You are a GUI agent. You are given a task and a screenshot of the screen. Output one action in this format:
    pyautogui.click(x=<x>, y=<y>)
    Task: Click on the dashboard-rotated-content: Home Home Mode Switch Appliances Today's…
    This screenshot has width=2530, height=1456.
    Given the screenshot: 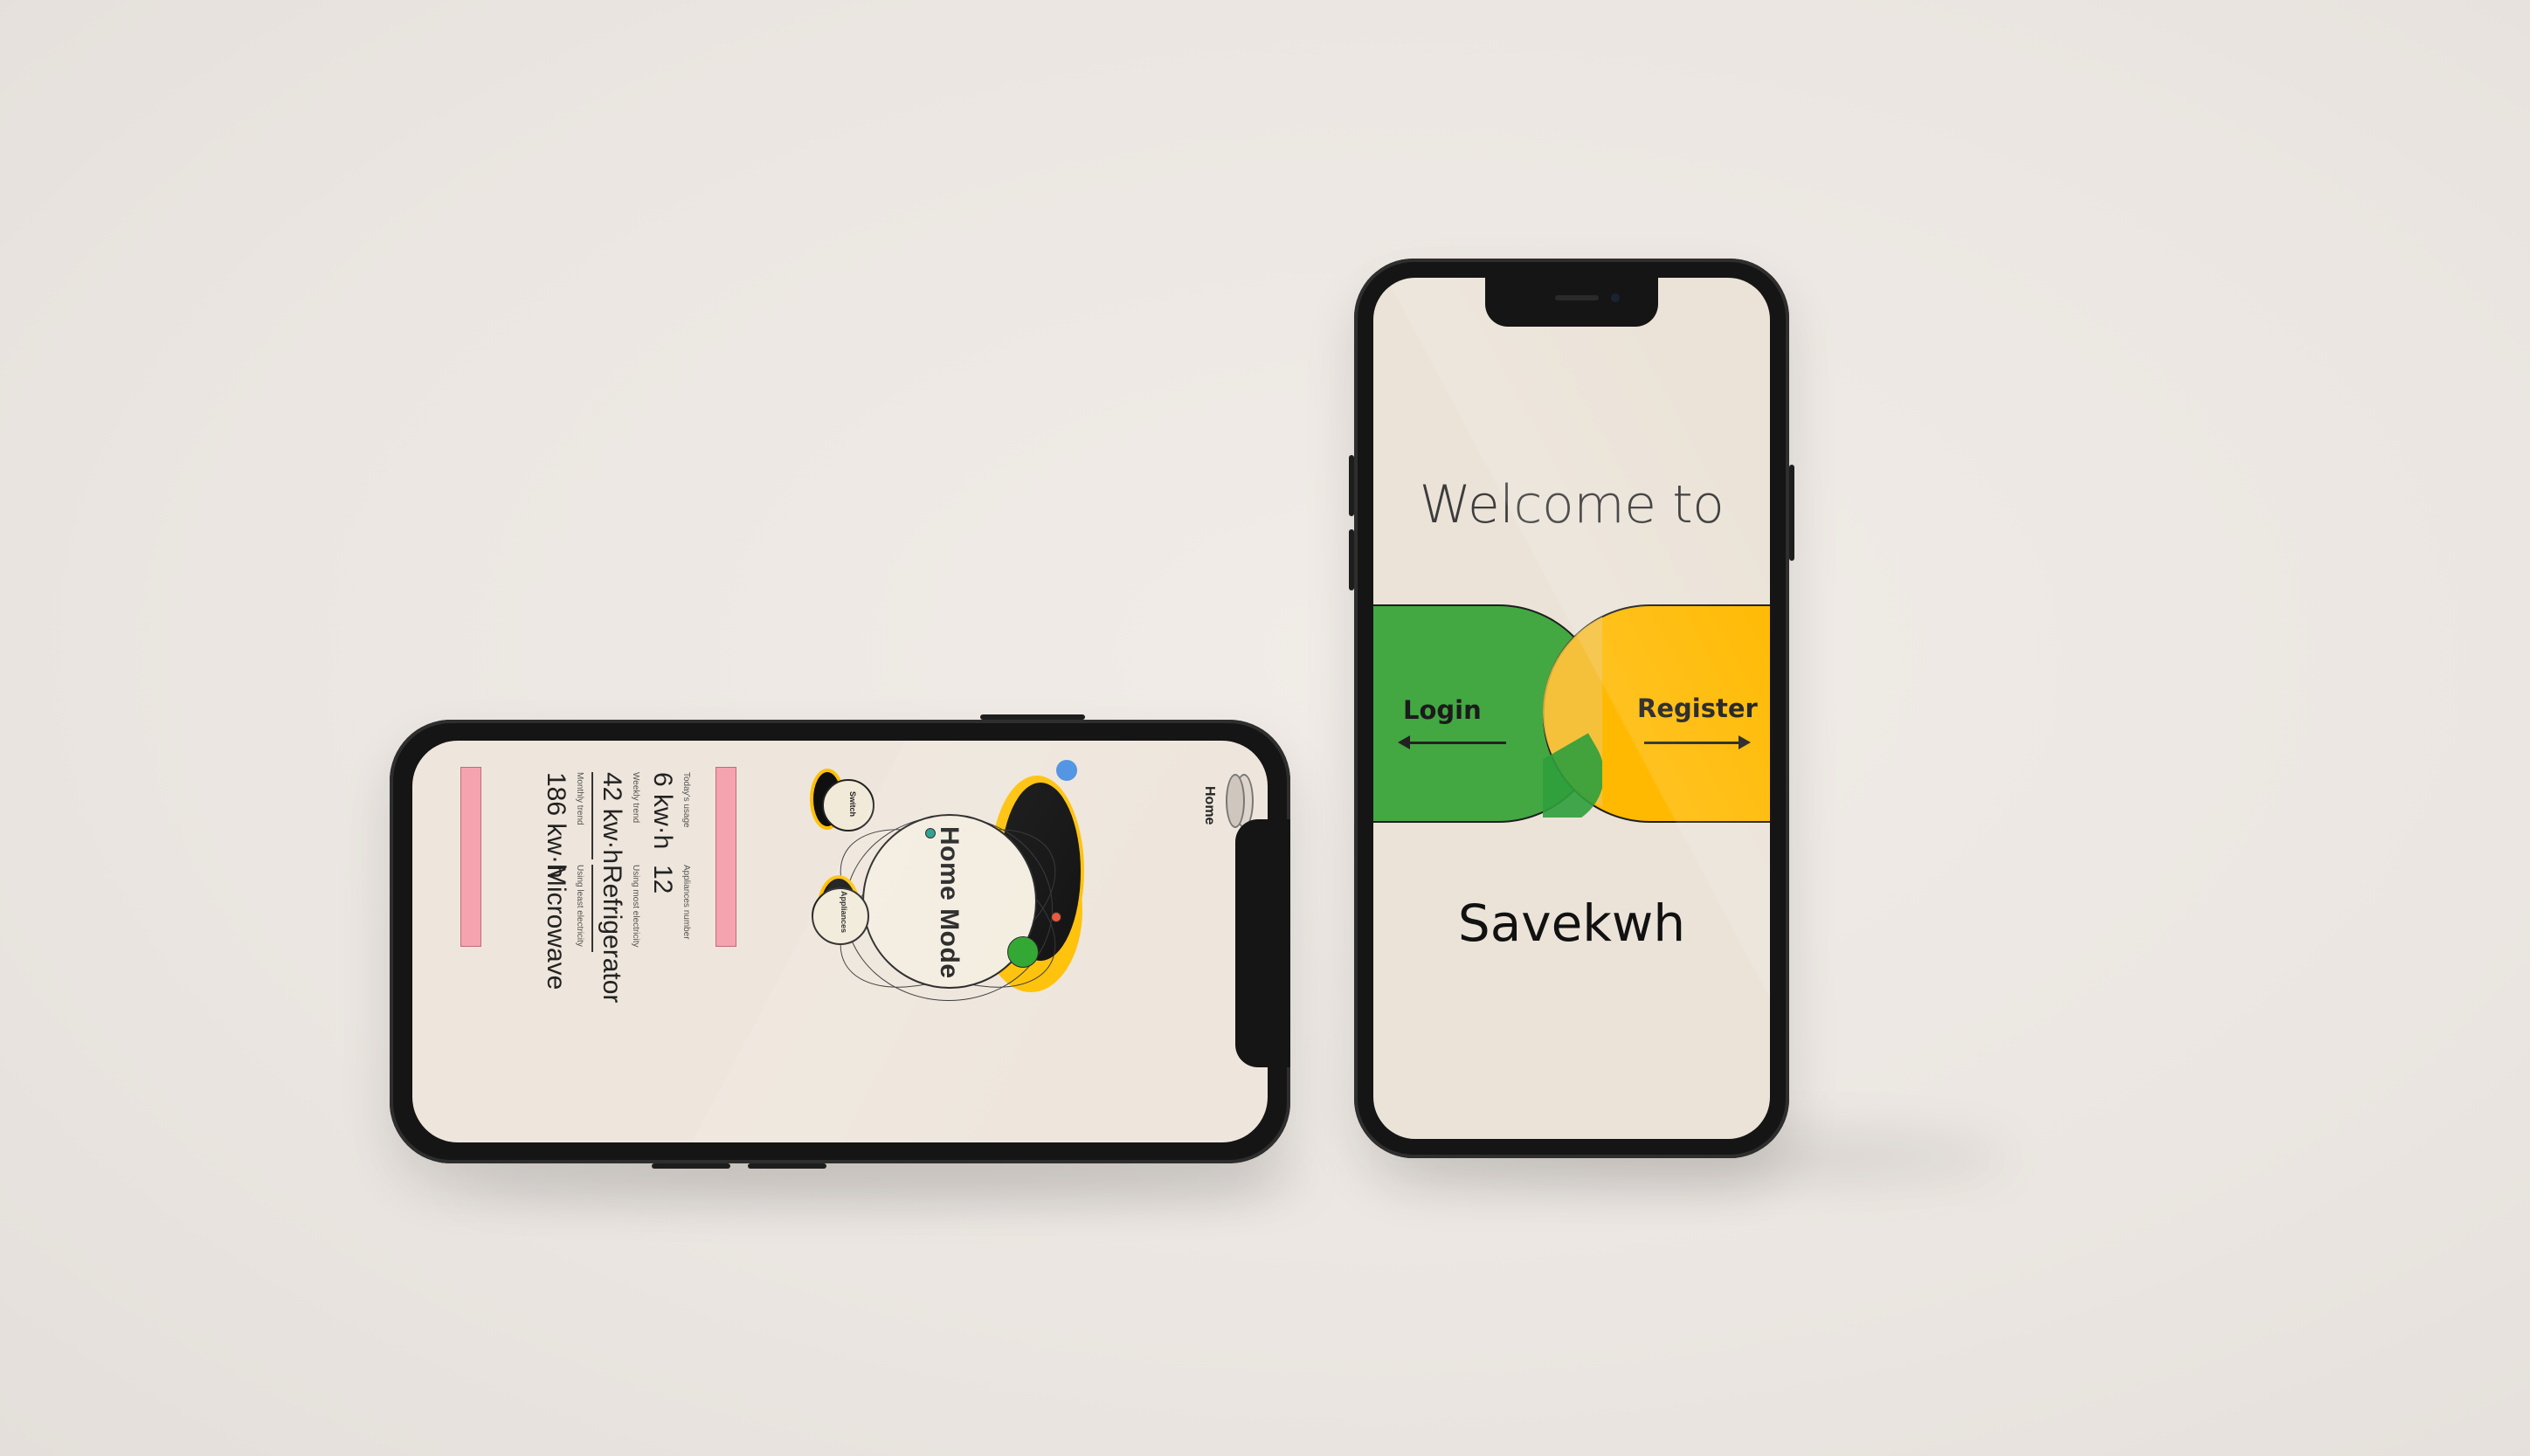 What is the action you would take?
    pyautogui.click(x=840, y=941)
    